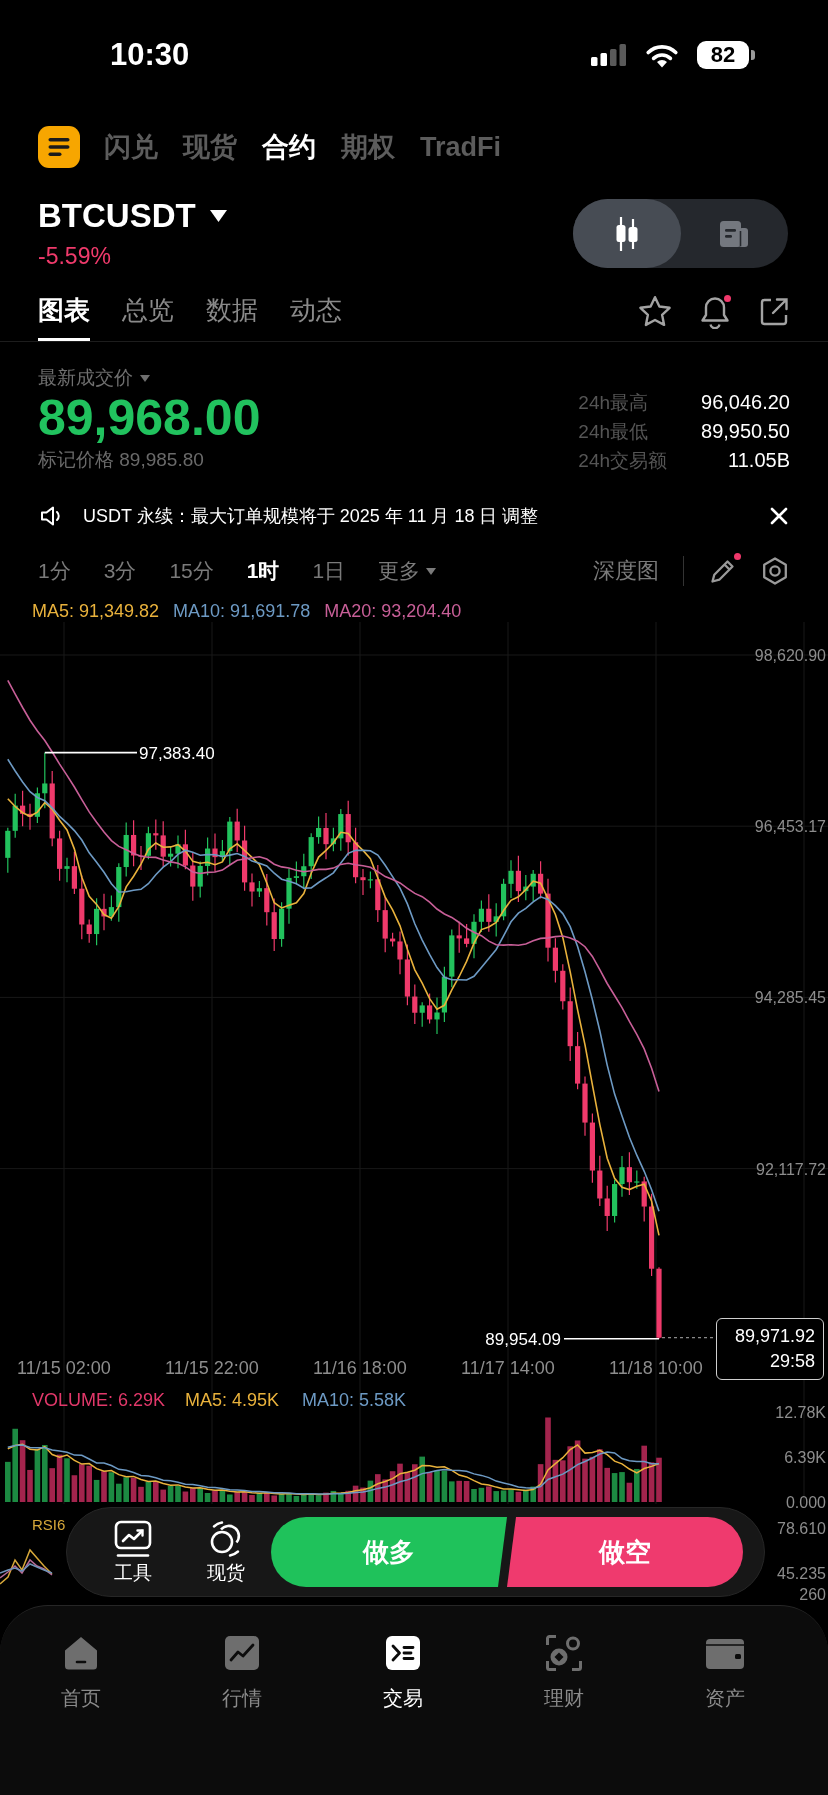  I want to click on tools-button: 工具, so click(133, 1552).